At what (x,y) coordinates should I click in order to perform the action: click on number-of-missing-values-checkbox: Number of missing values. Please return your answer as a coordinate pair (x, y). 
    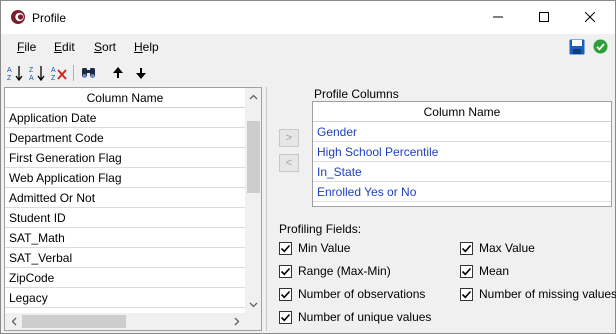
    Looking at the image, I should click on (538, 294).